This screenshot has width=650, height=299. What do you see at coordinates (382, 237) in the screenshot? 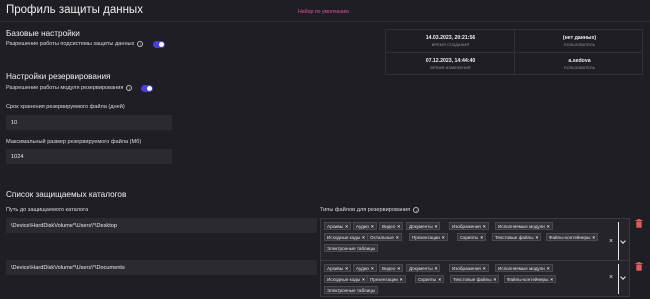
I see `tag-label: Остальные` at bounding box center [382, 237].